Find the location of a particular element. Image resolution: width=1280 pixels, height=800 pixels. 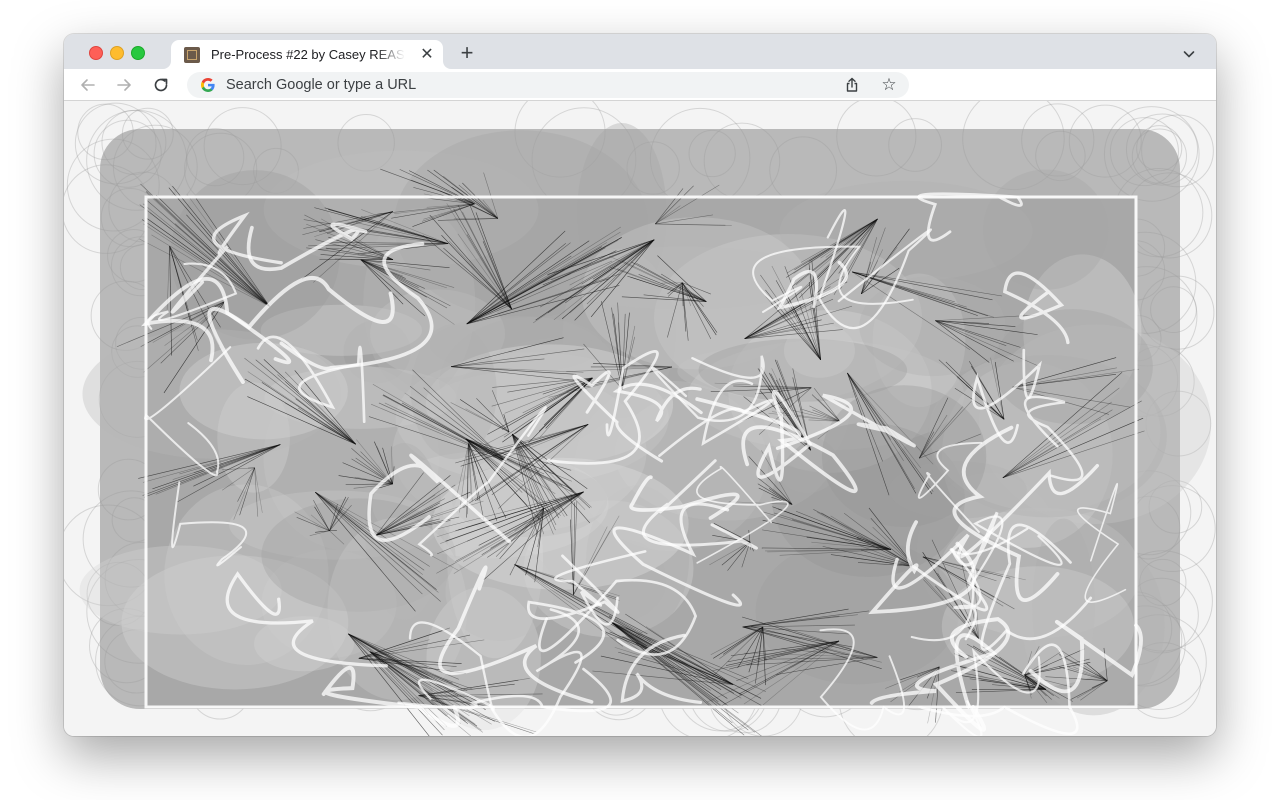

window-minimize-button is located at coordinates (117, 53).